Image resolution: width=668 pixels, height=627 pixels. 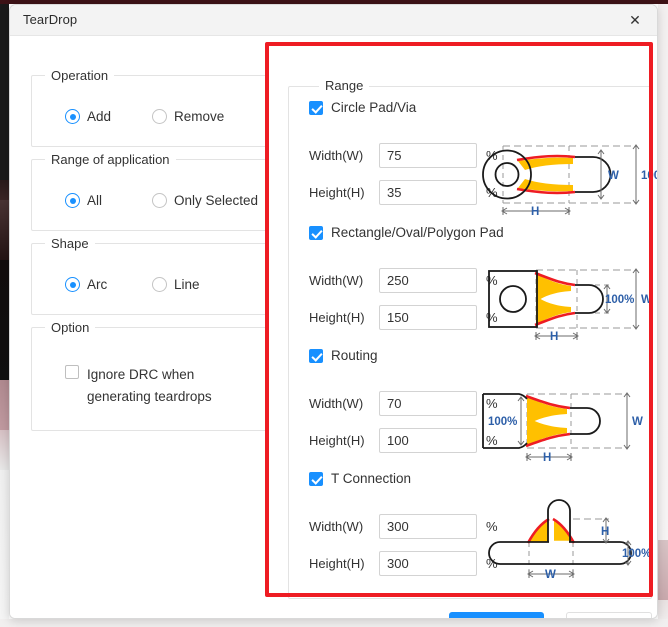 I want to click on input-circle-width, so click(x=428, y=155).